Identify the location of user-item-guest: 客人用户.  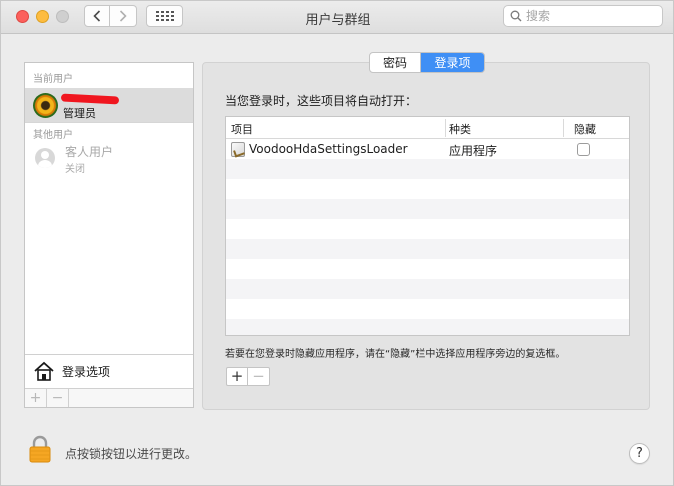
(89, 151).